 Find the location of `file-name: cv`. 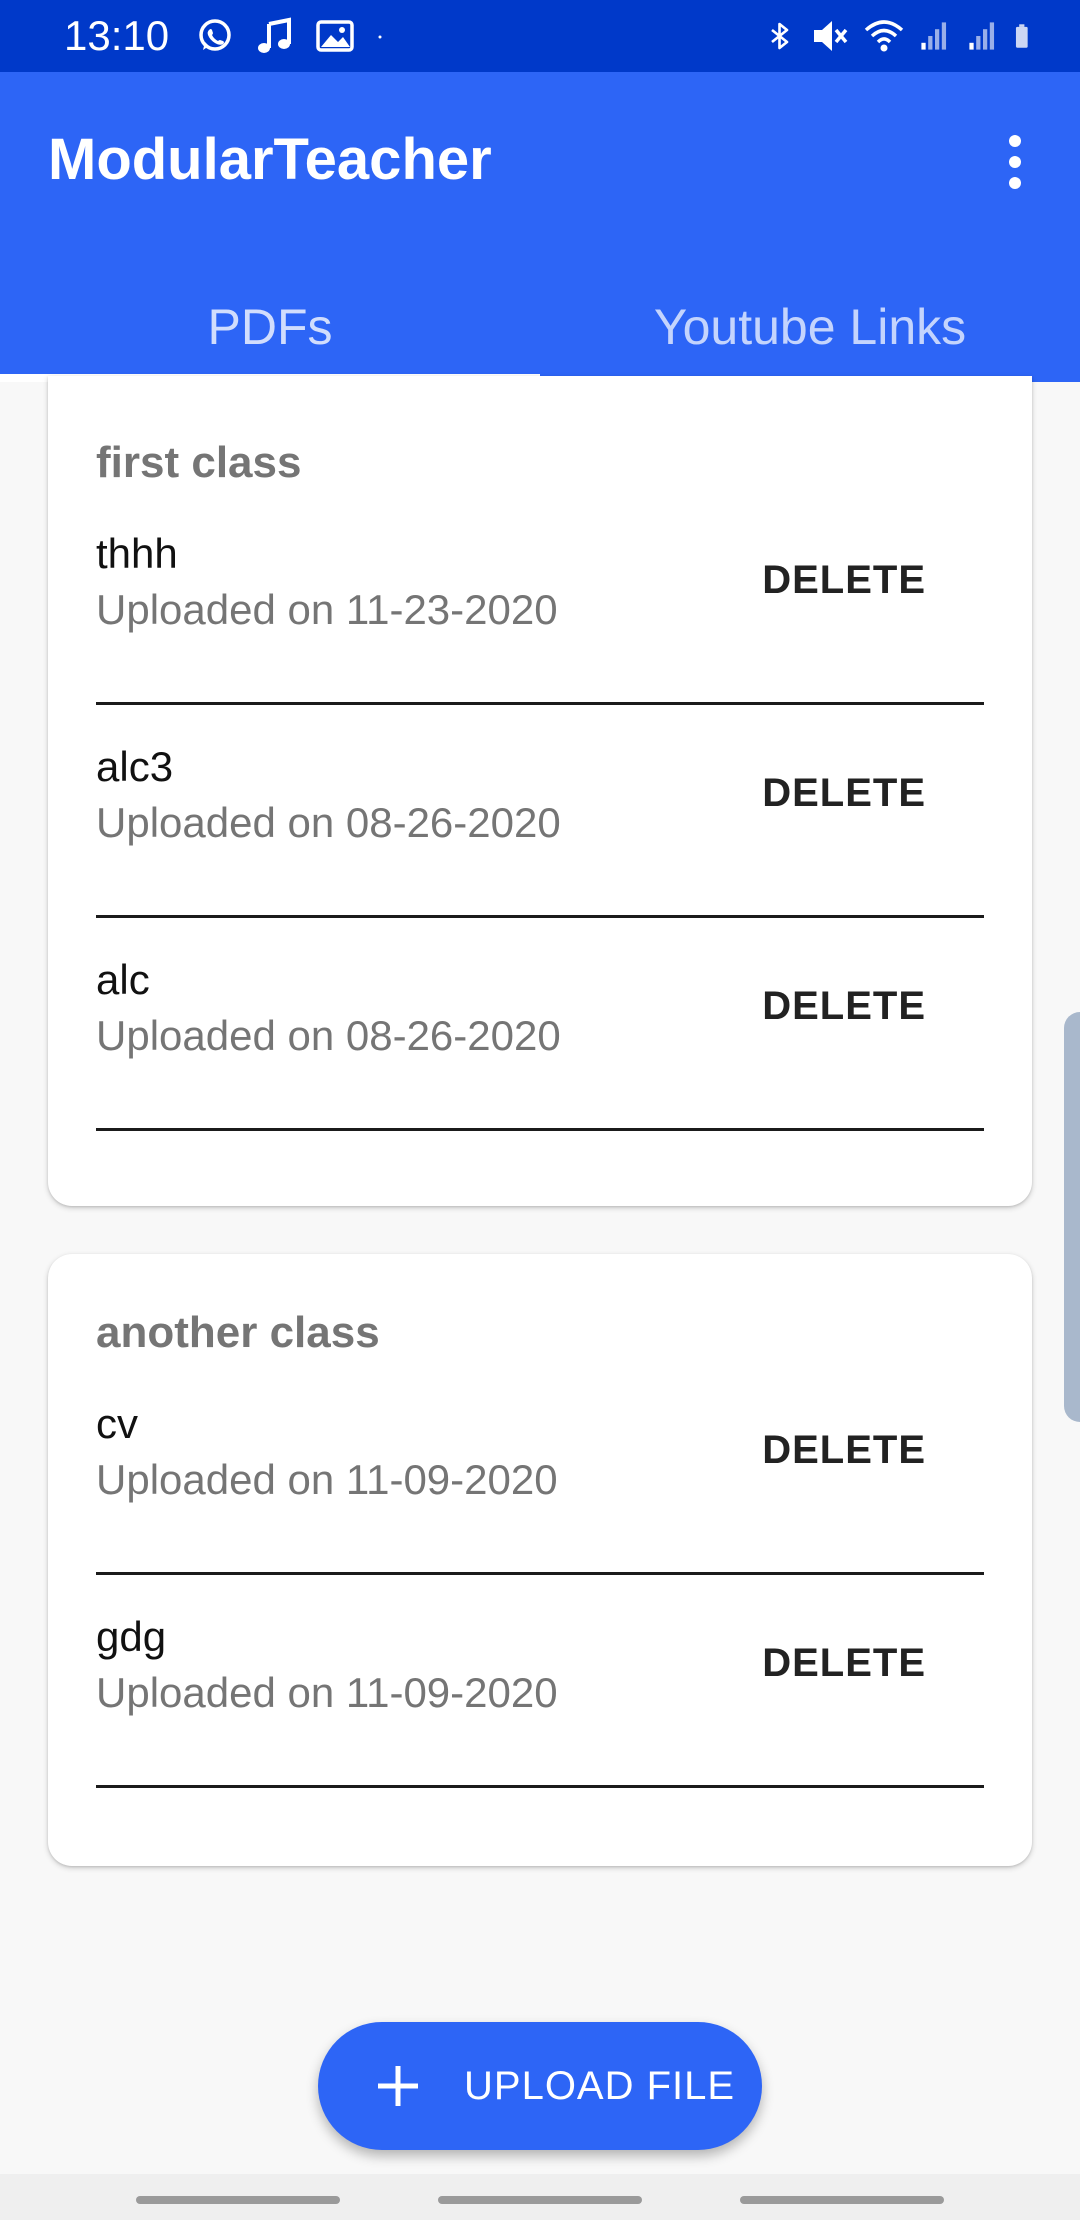

file-name: cv is located at coordinates (117, 1423).